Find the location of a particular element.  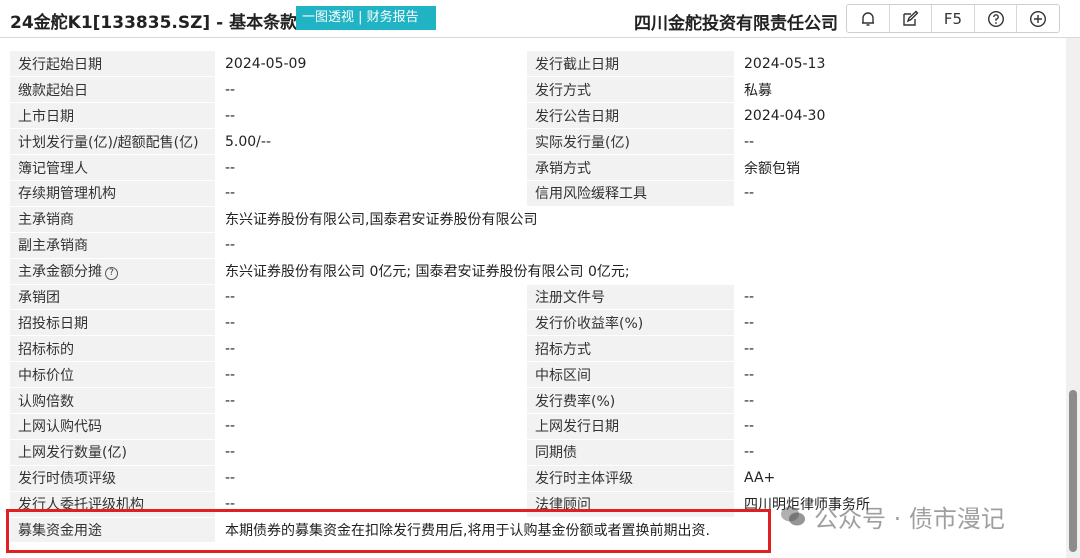

field-label-text: 发行费率(%) is located at coordinates (575, 401).